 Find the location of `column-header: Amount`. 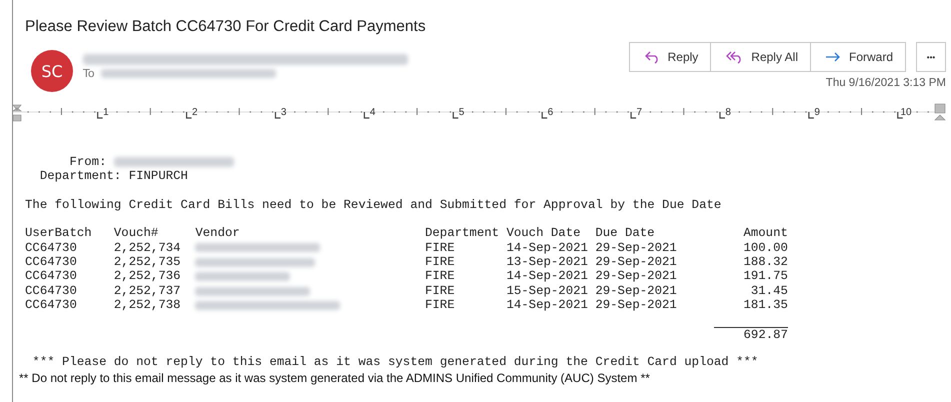

column-header: Amount is located at coordinates (765, 233).